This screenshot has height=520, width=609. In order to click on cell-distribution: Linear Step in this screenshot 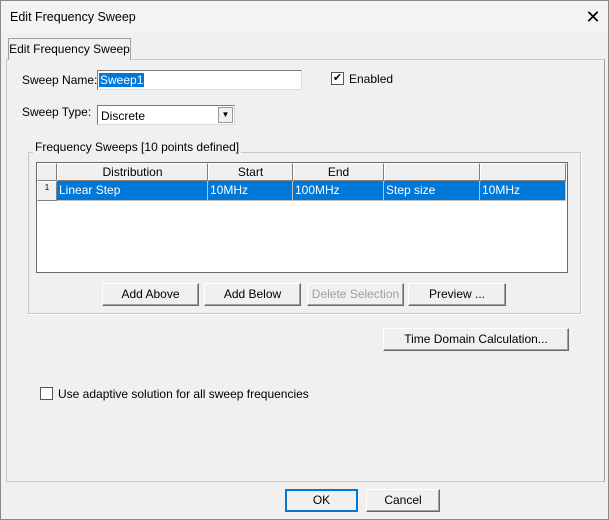, I will do `click(132, 191)`.